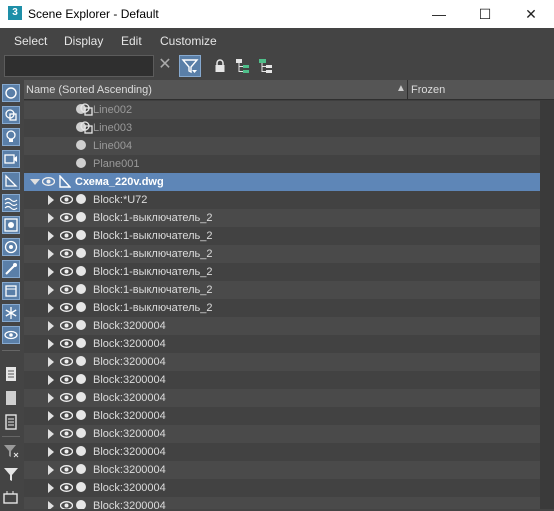 Image resolution: width=554 pixels, height=511 pixels. I want to click on helper-icon, so click(11, 181).